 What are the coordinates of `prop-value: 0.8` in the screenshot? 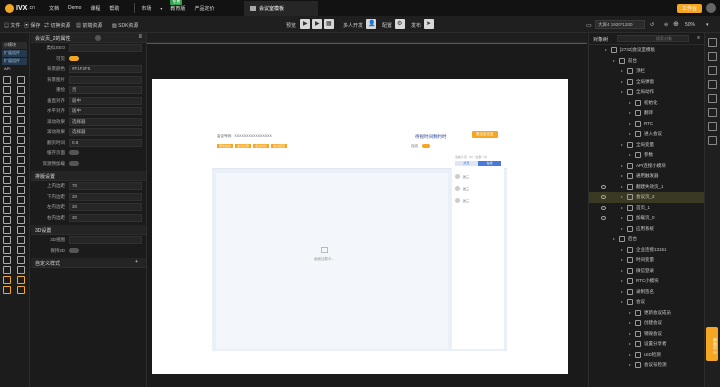 It's located at (105, 142).